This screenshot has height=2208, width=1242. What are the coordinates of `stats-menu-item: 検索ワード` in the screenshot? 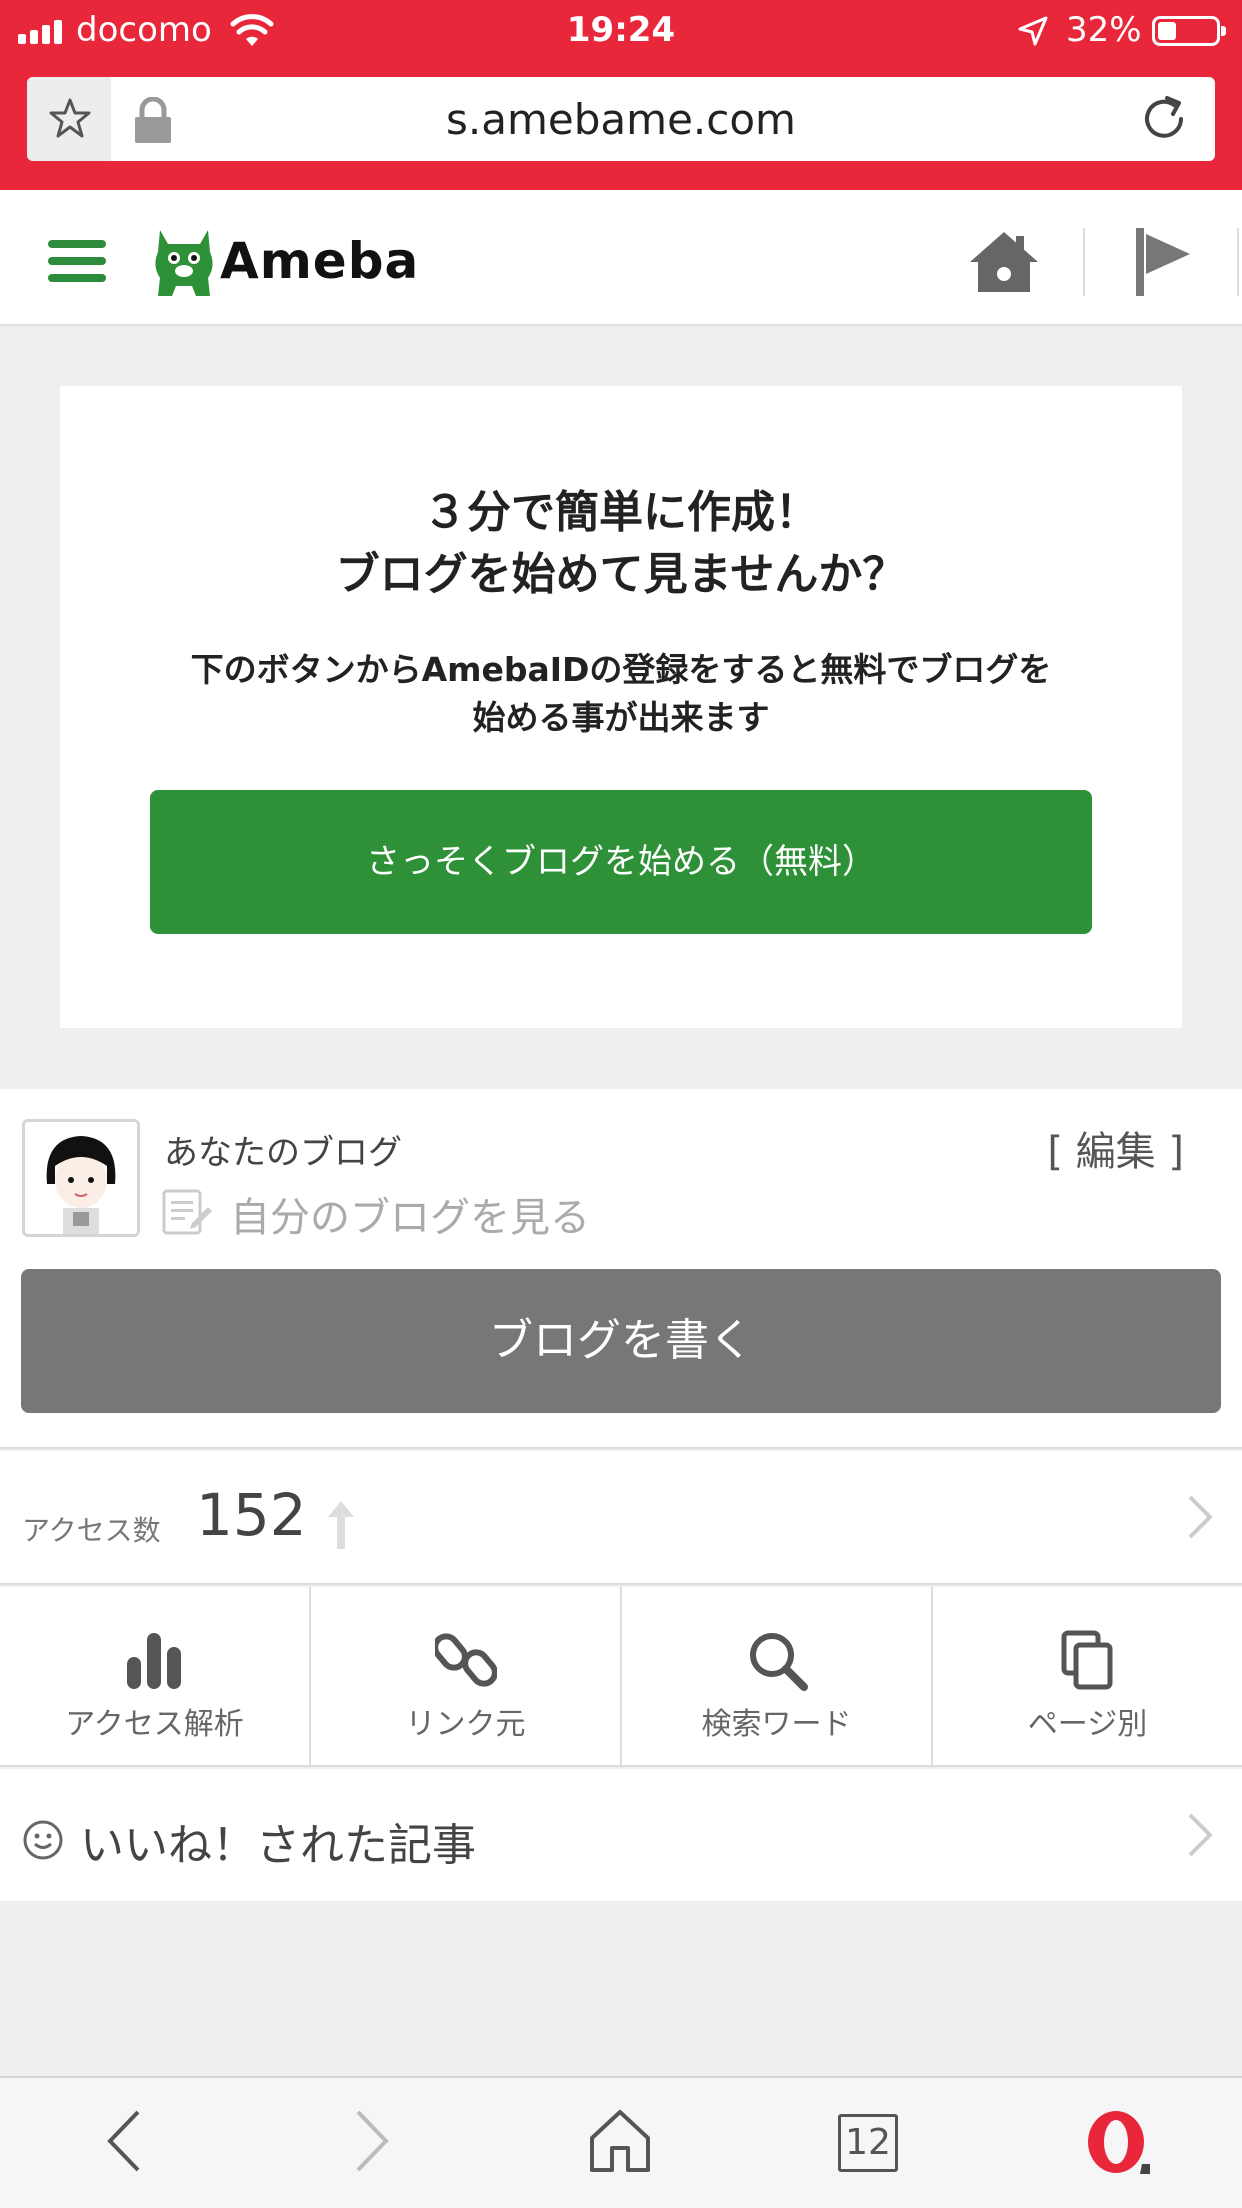 It's located at (777, 1676).